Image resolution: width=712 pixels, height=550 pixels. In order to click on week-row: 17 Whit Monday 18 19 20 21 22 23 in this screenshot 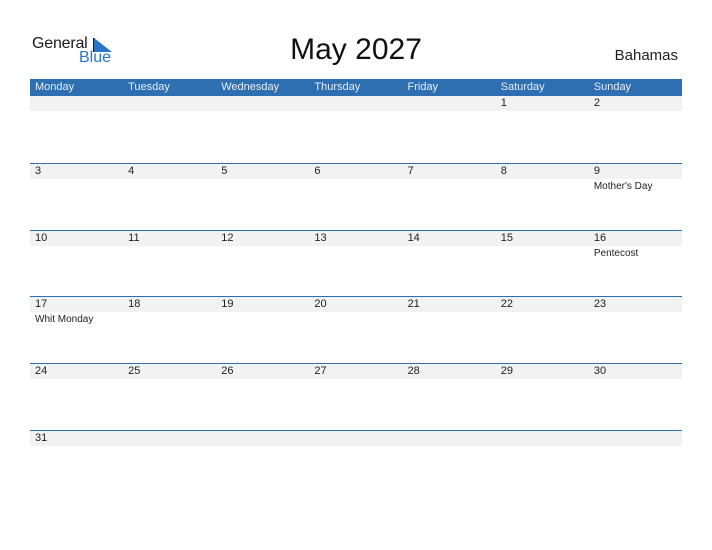, I will do `click(356, 330)`.